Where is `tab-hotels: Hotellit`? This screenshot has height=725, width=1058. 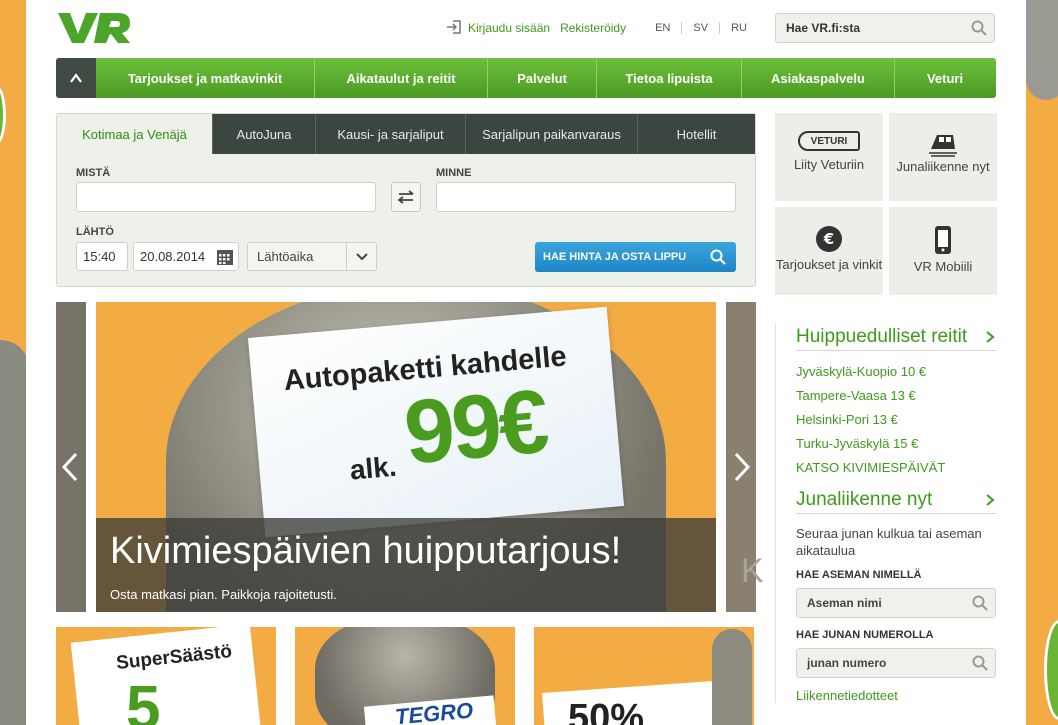
tab-hotels: Hotellit is located at coordinates (696, 134).